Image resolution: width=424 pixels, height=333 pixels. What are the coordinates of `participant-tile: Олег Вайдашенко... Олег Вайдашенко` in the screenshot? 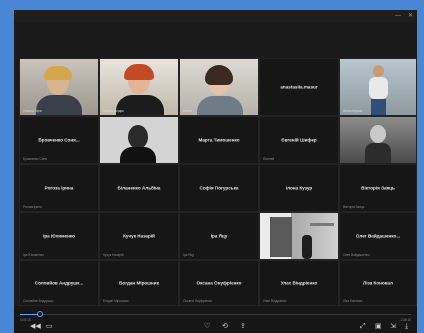 It's located at (378, 236).